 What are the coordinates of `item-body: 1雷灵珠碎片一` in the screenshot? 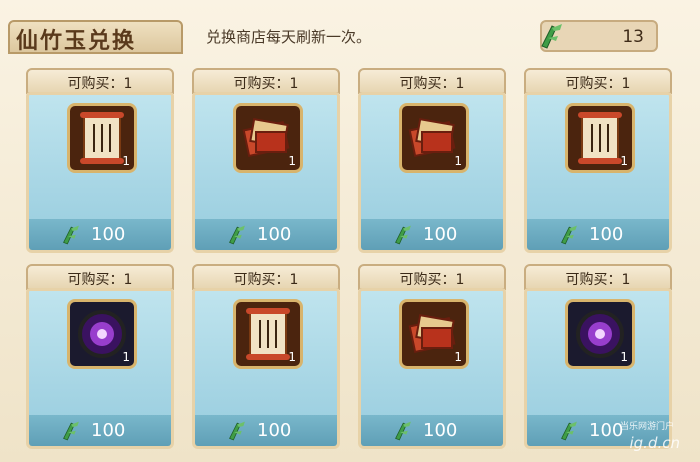 It's located at (598, 360).